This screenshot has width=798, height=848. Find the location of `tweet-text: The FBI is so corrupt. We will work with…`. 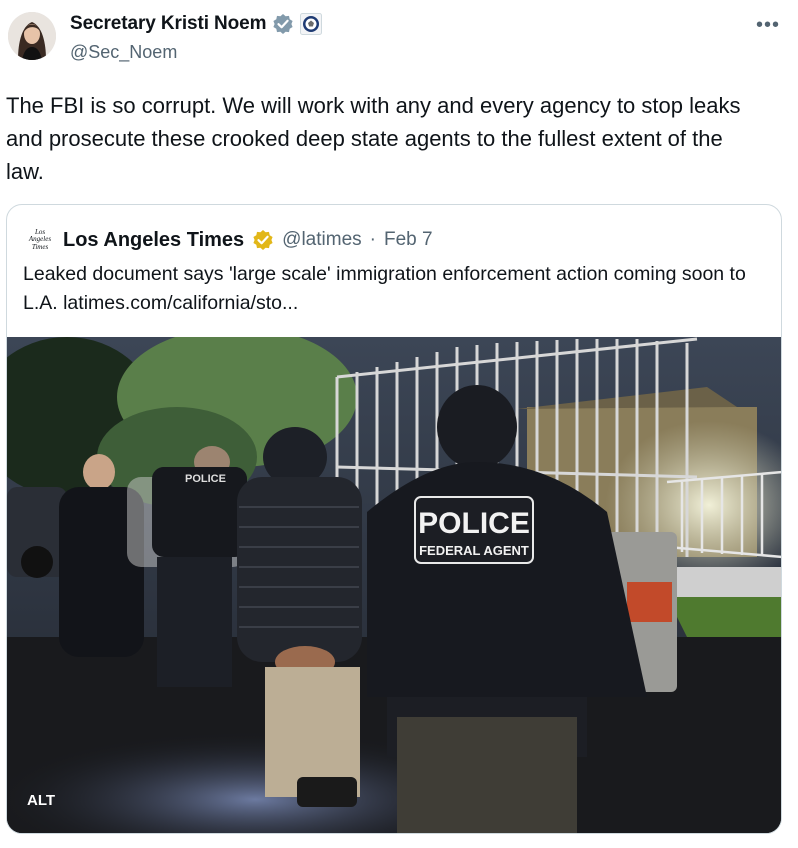

tweet-text: The FBI is so corrupt. We will work with… is located at coordinates (373, 138).